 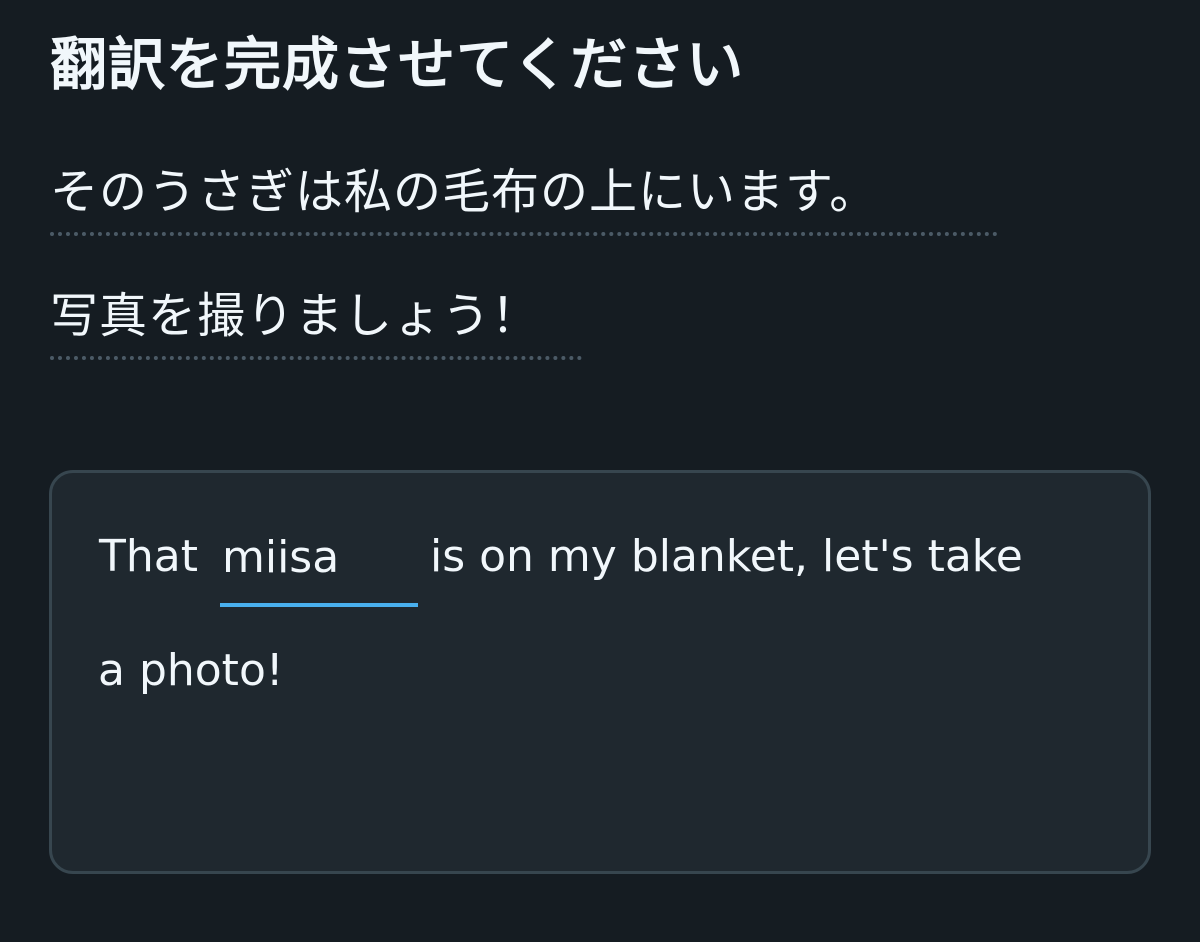 What do you see at coordinates (316, 322) in the screenshot?
I see `prompt-sentence-2: 写真を撮りましょう！` at bounding box center [316, 322].